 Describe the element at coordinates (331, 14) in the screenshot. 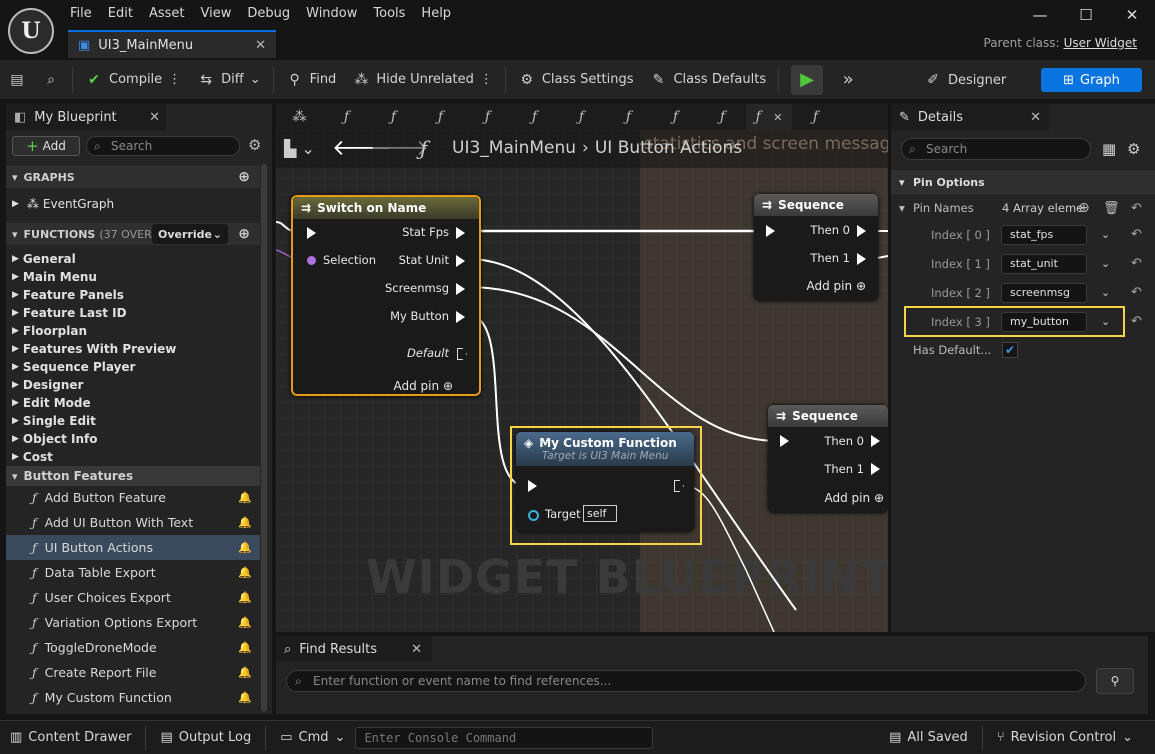

I see `menu-window: Window` at that location.